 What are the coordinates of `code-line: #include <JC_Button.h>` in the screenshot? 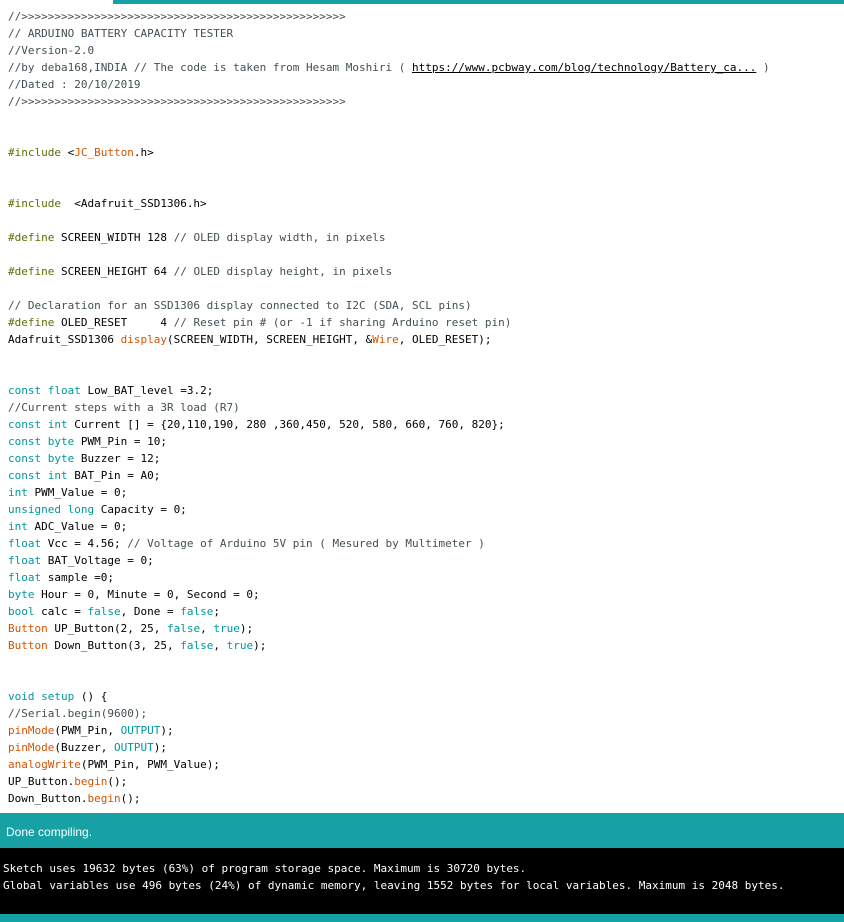 It's located at (81, 152).